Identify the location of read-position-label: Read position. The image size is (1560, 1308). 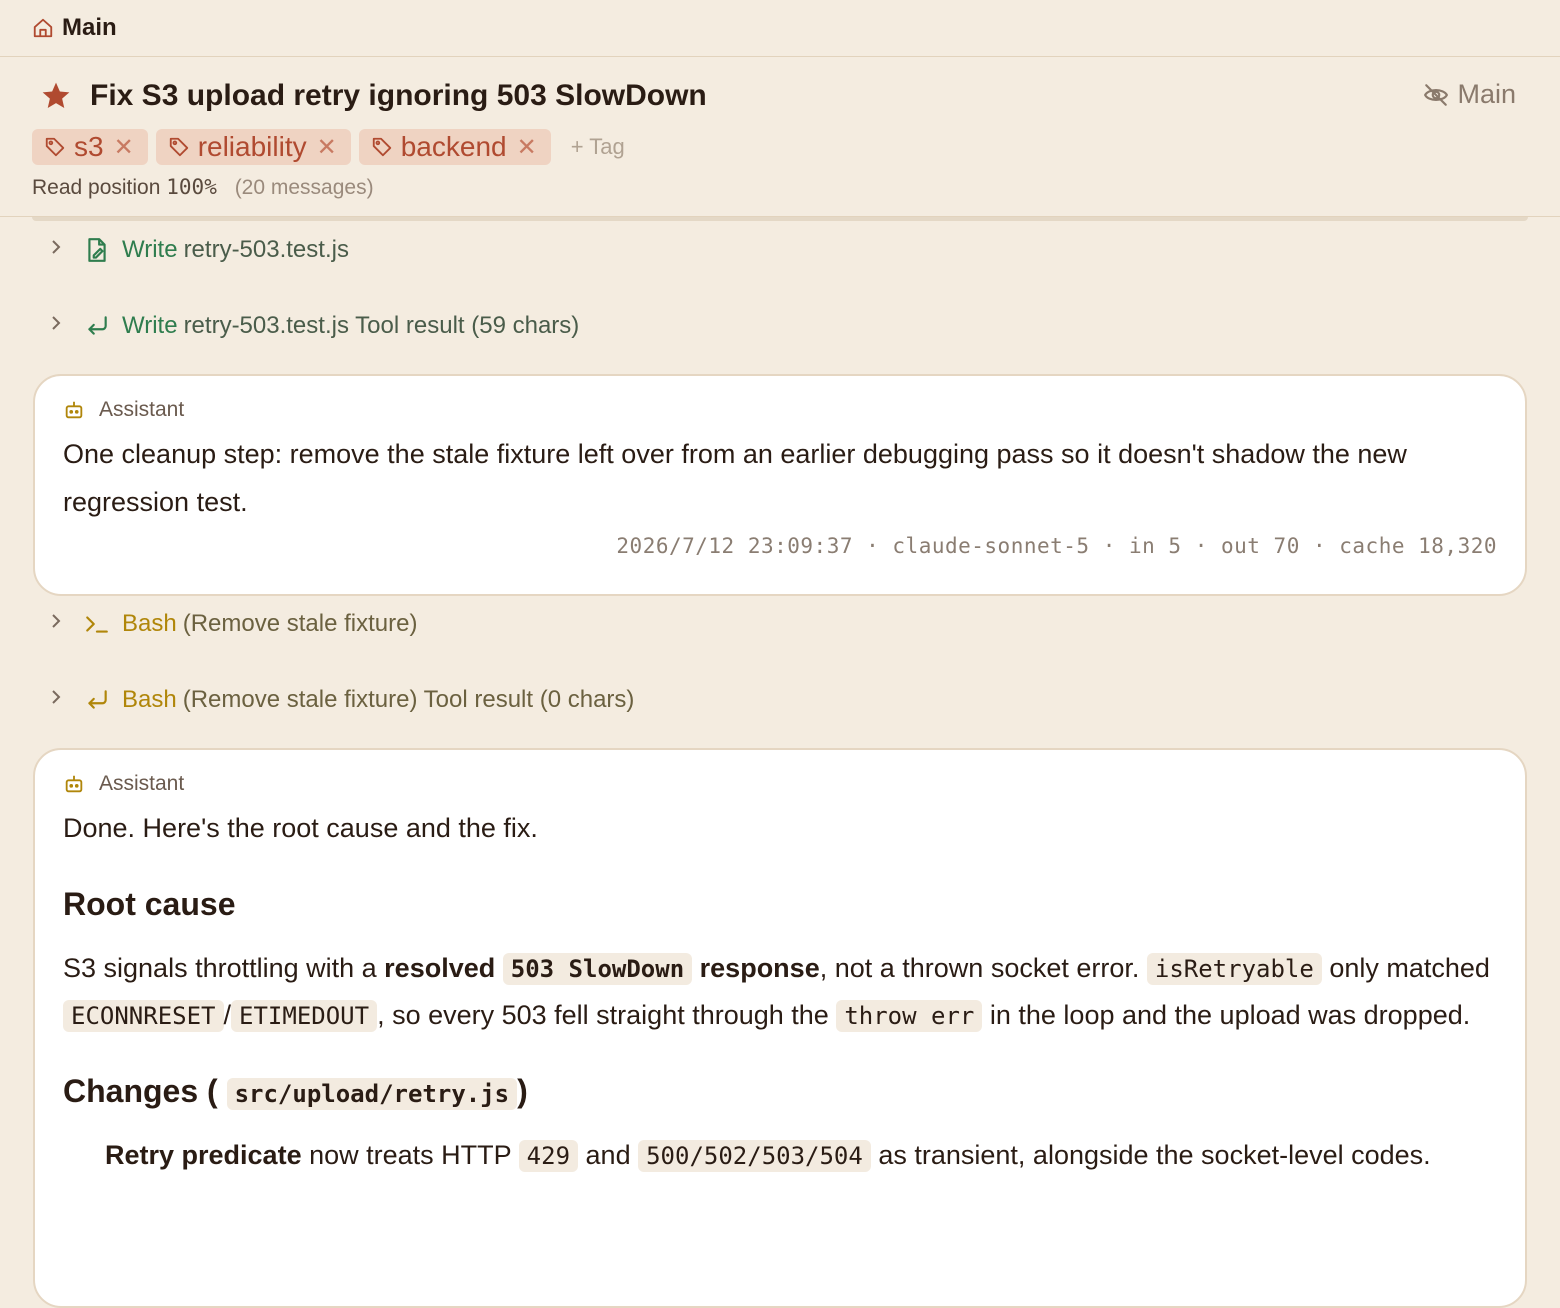
(96, 187).